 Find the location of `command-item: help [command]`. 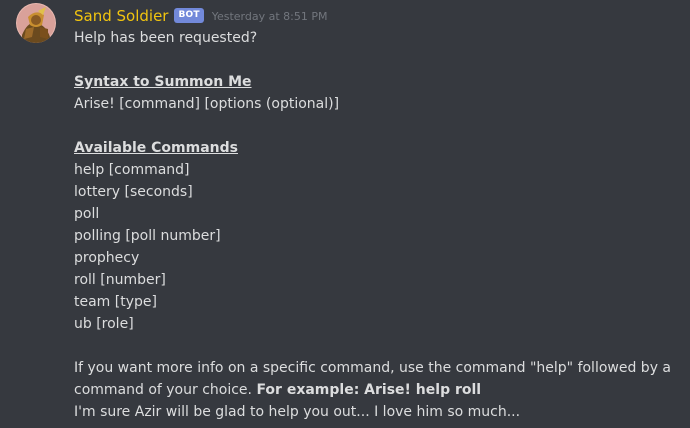

command-item: help [command] is located at coordinates (132, 170).